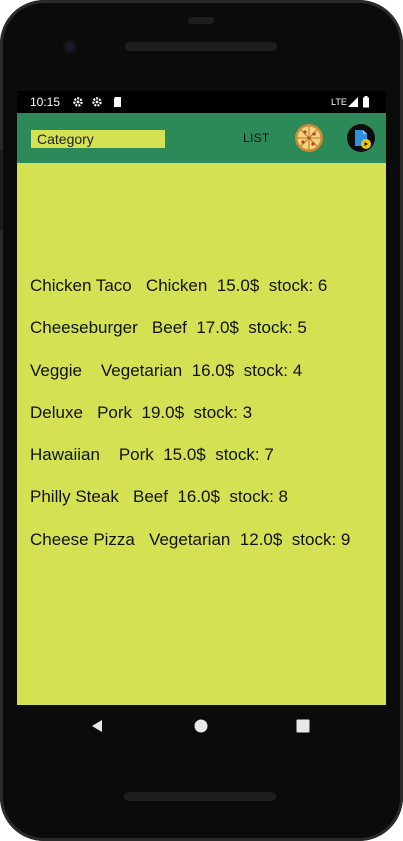  I want to click on list-item: Cheese Pizza Vegetarian 12.0$ stock: 9, so click(208, 551).